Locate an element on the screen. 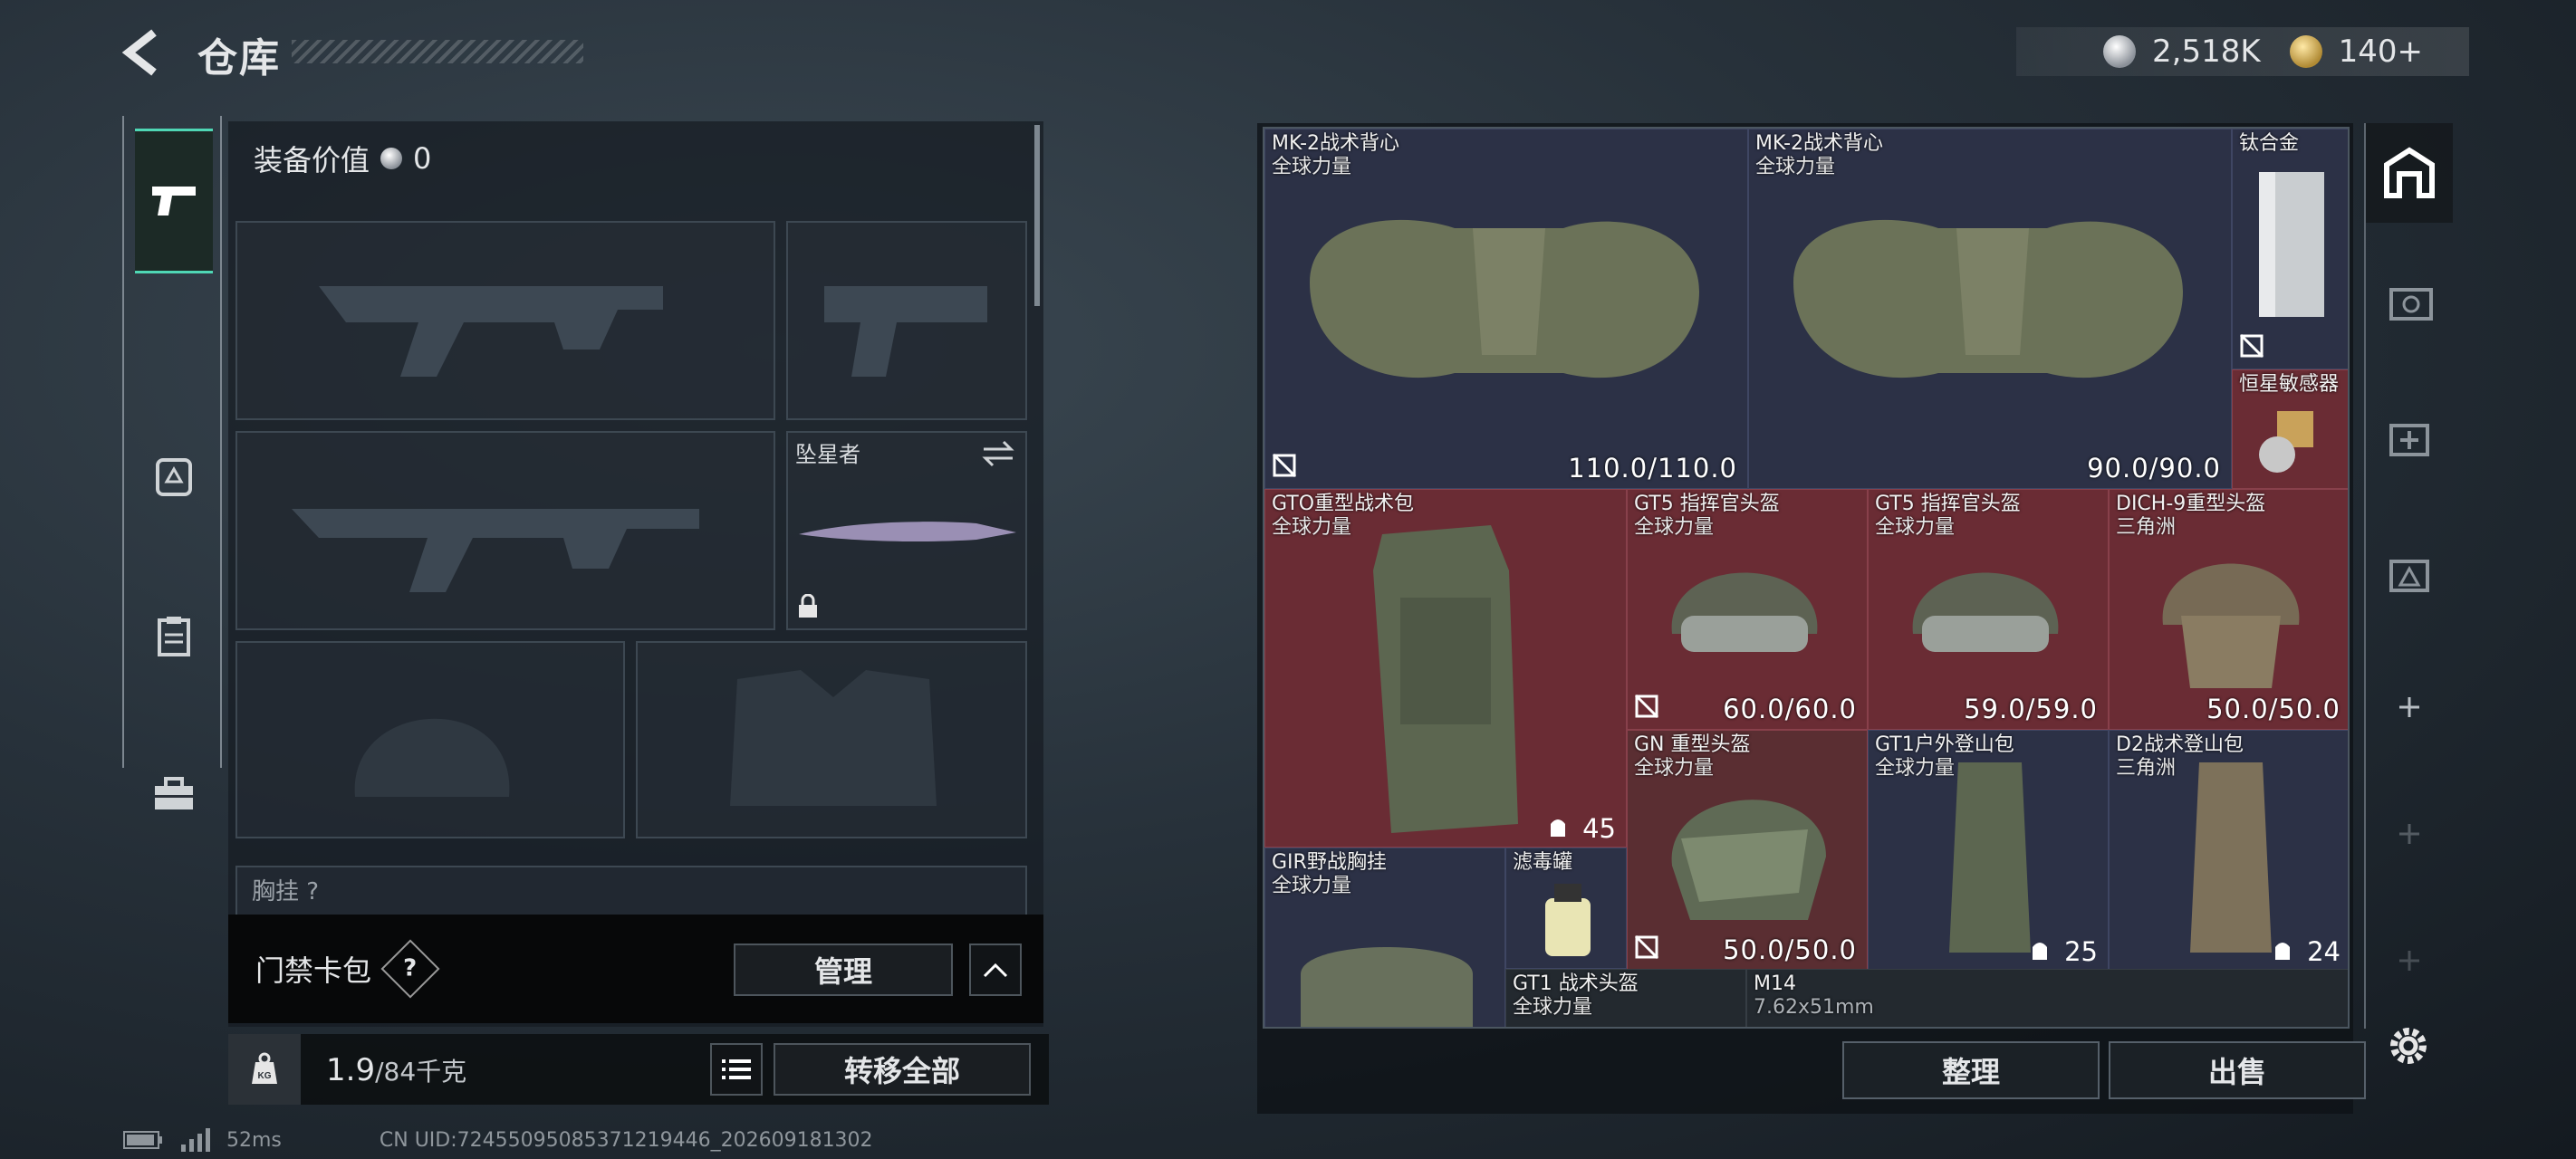 The image size is (2576, 1159). storage-item-vest: MK-2战术背心 全球力量 110.0/110.0 is located at coordinates (1506, 309).